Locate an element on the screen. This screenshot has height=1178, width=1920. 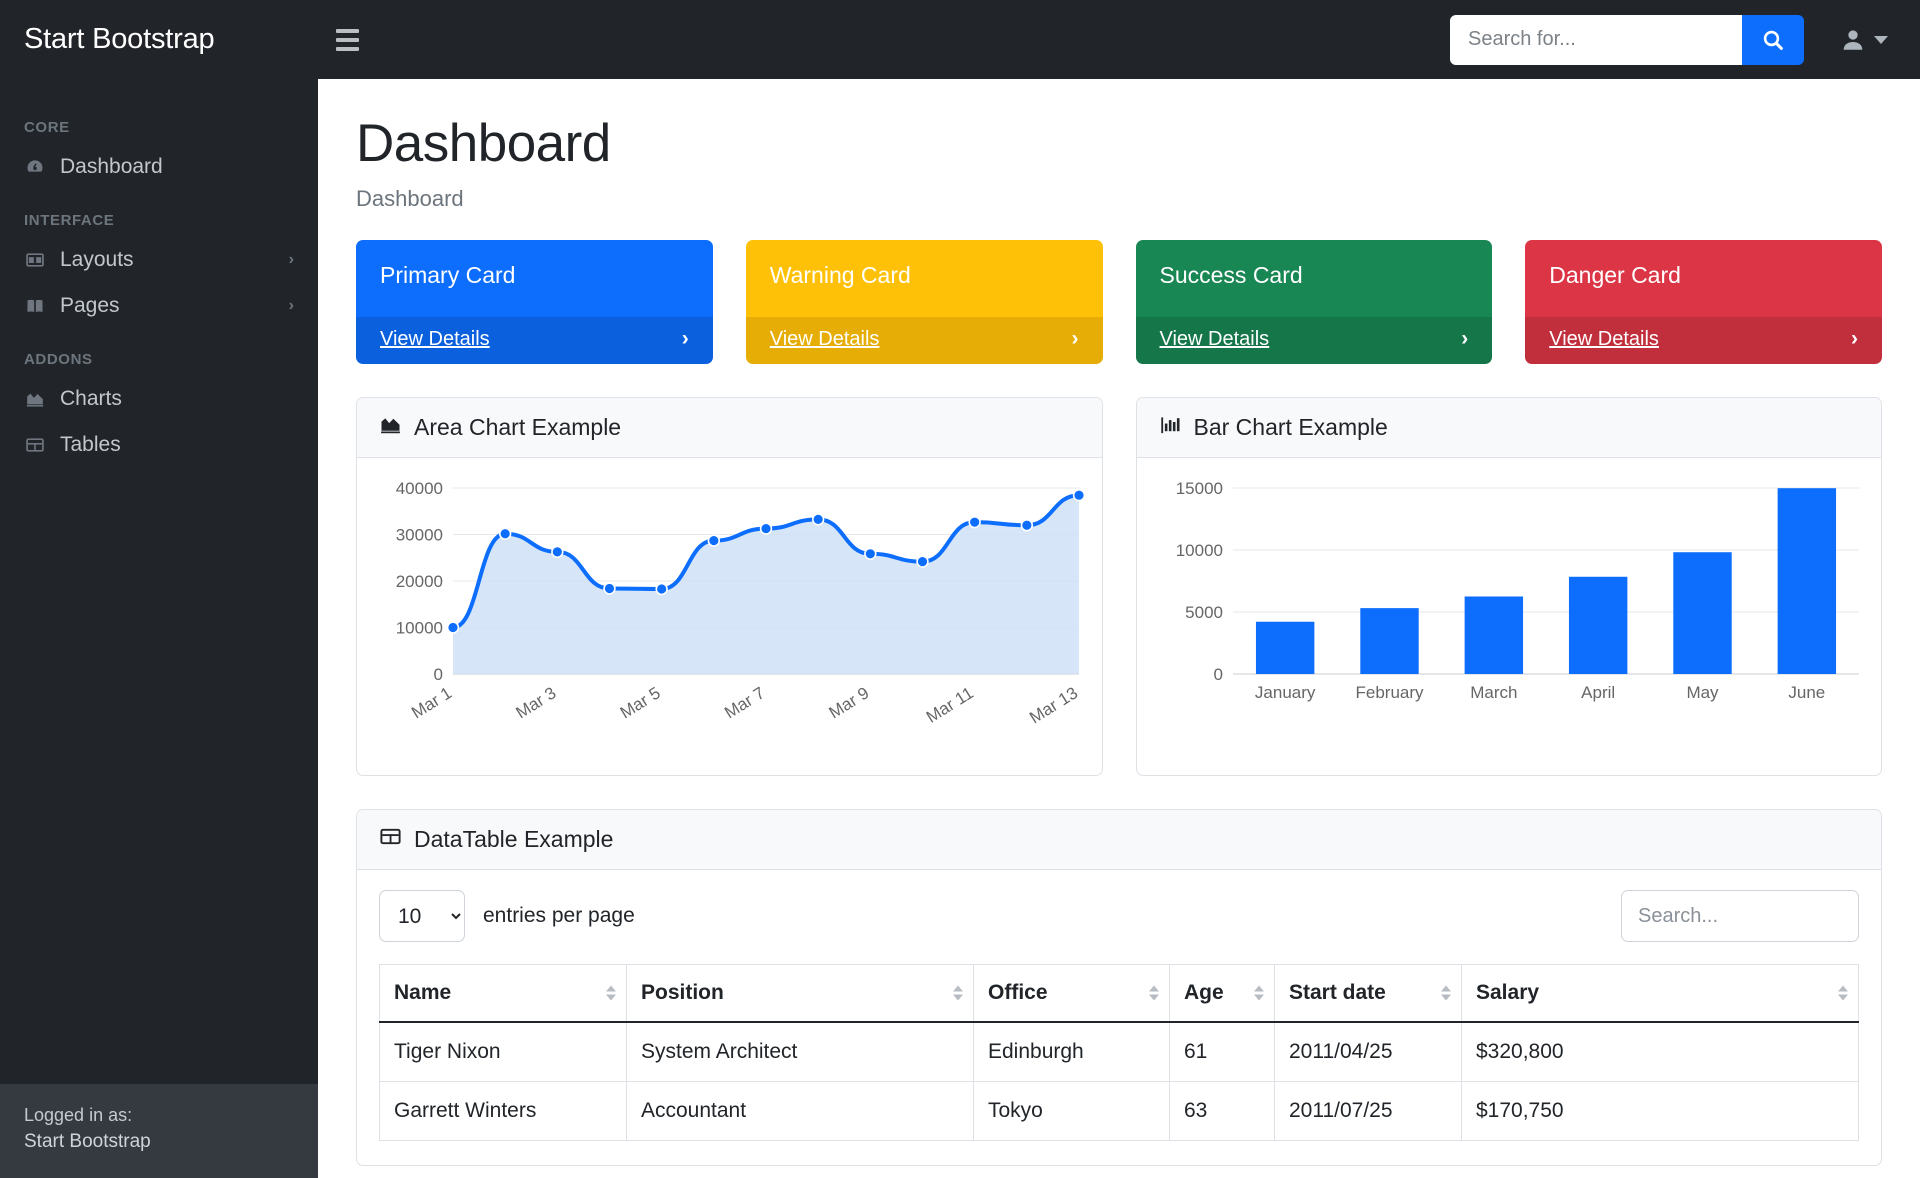
logged-in-label: Logged in as: is located at coordinates (78, 1115).